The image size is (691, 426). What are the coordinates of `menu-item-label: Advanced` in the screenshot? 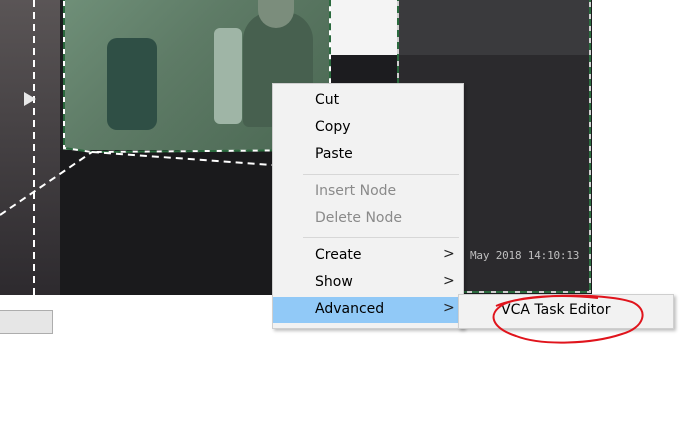 It's located at (350, 309).